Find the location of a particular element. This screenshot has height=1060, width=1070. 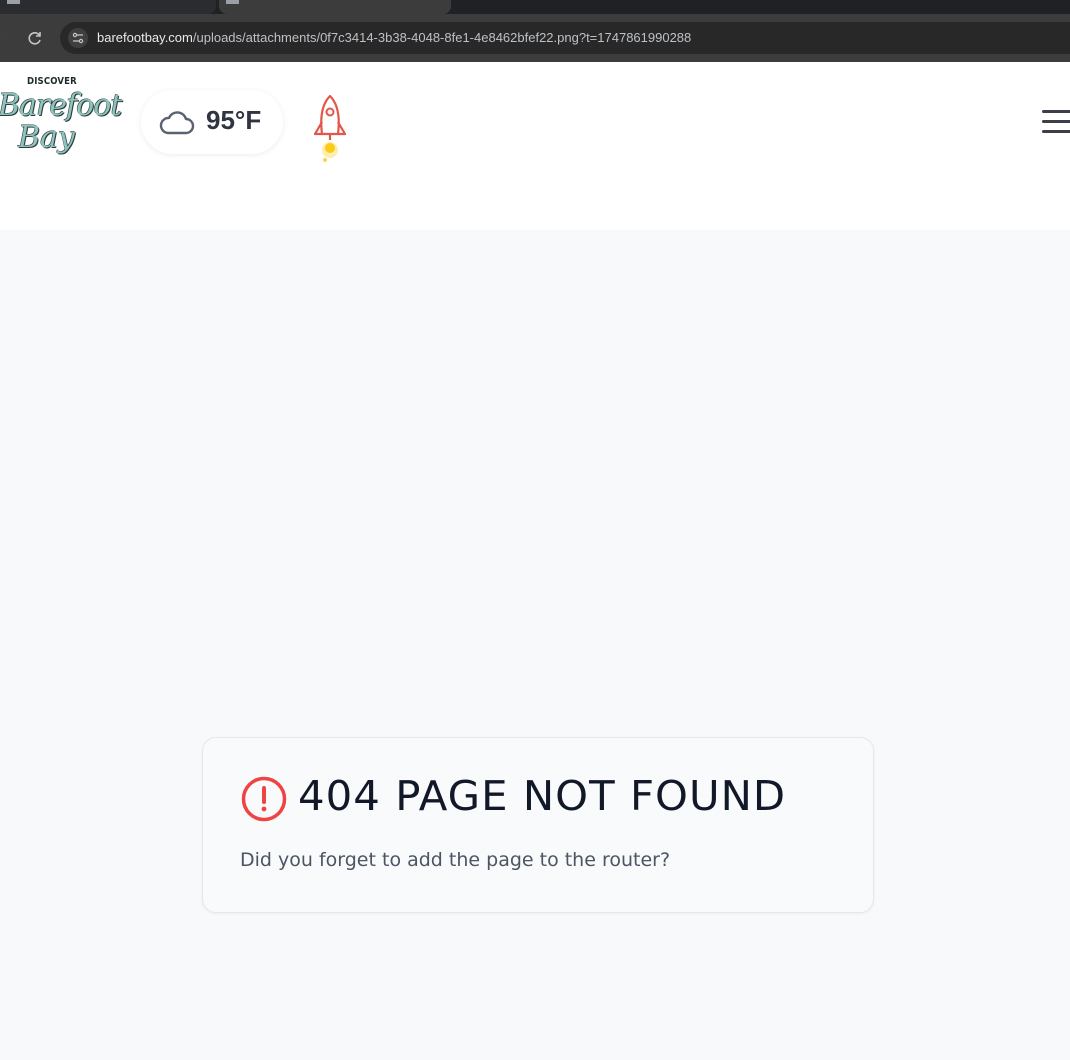

browser-tab-strip is located at coordinates (535, 7).